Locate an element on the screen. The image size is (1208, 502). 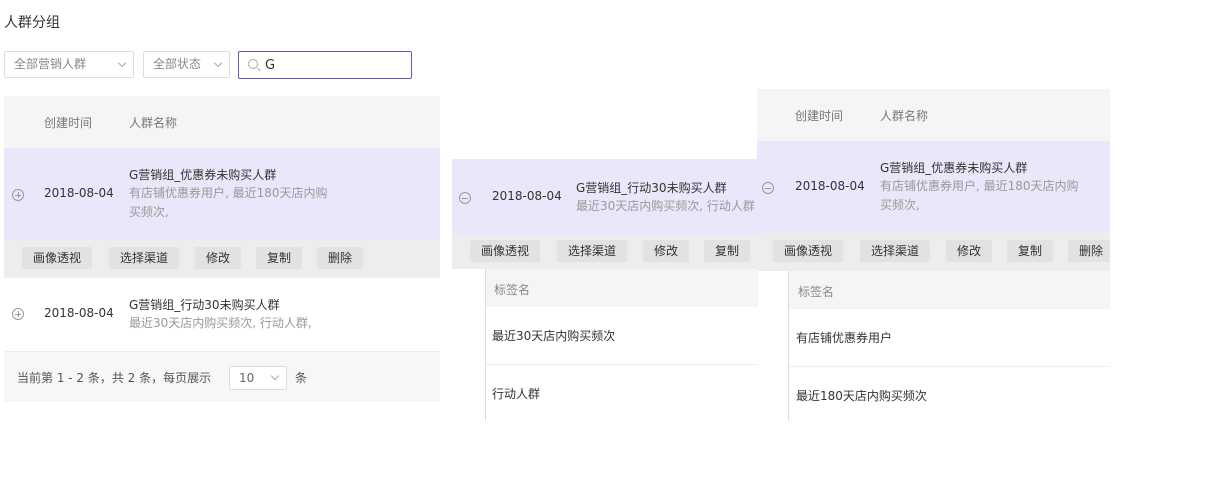
row-actions: 画像透视 选择渠道 修改 复制 is located at coordinates (605, 252).